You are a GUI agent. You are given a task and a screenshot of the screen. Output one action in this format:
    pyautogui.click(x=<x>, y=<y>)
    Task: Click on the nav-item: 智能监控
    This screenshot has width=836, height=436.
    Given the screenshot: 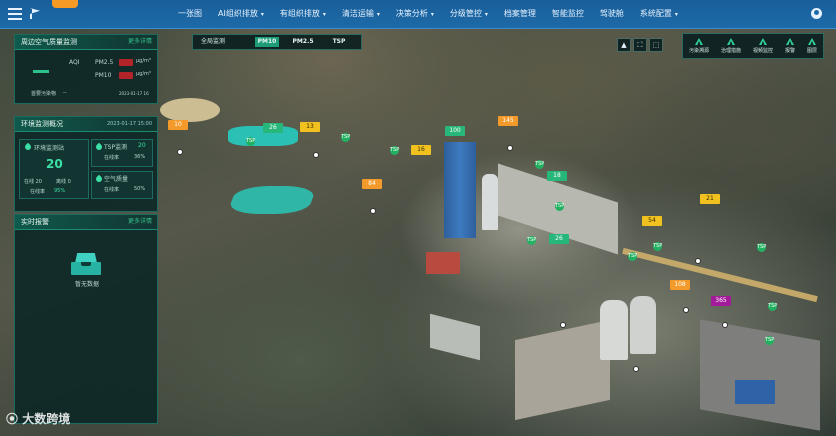 What is the action you would take?
    pyautogui.click(x=568, y=14)
    